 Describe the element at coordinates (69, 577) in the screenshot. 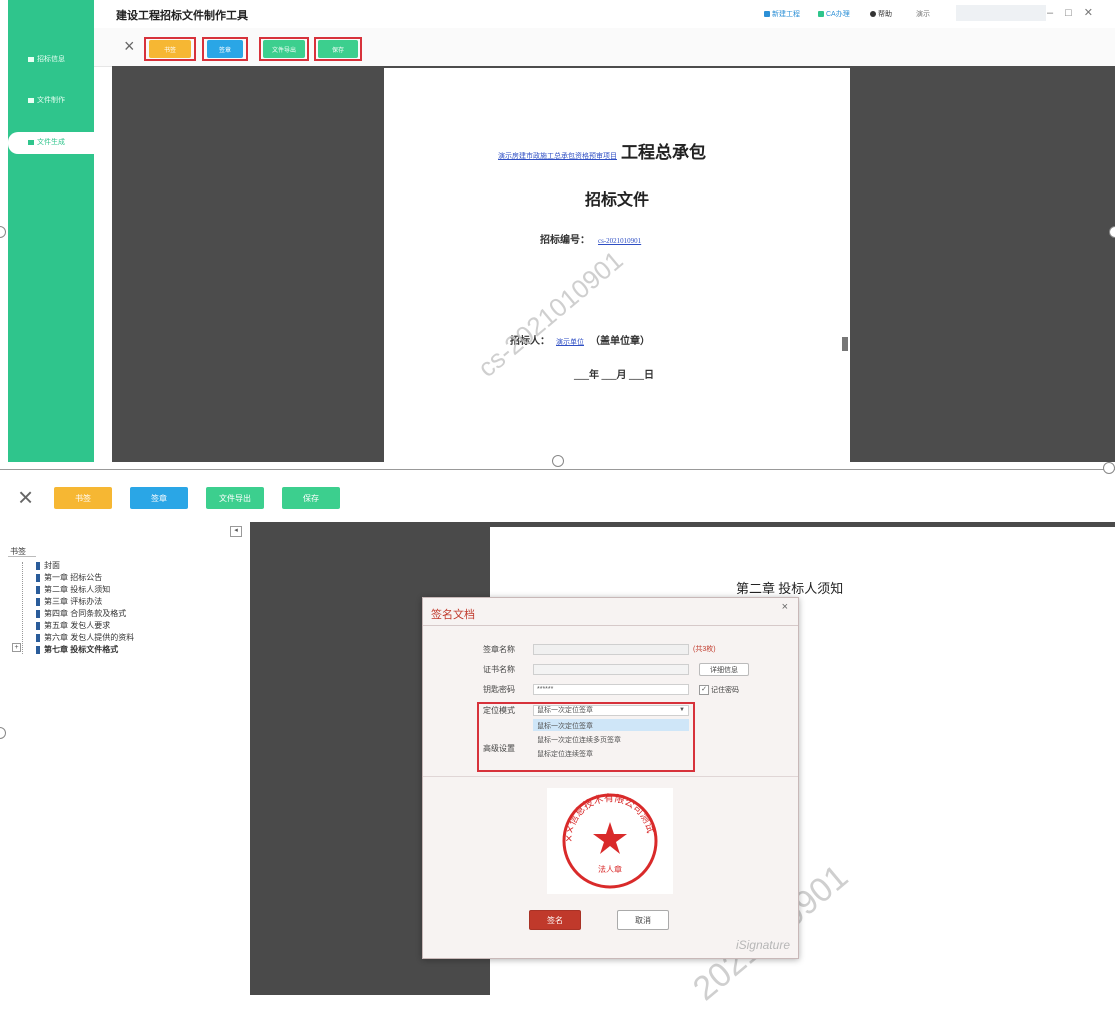

I see `tree-item-chapter-1: 第一章 招标公告` at that location.